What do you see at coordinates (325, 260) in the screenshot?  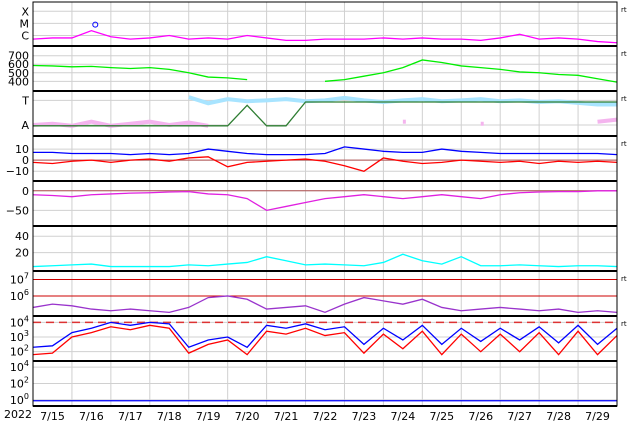 I see `series-line-density` at bounding box center [325, 260].